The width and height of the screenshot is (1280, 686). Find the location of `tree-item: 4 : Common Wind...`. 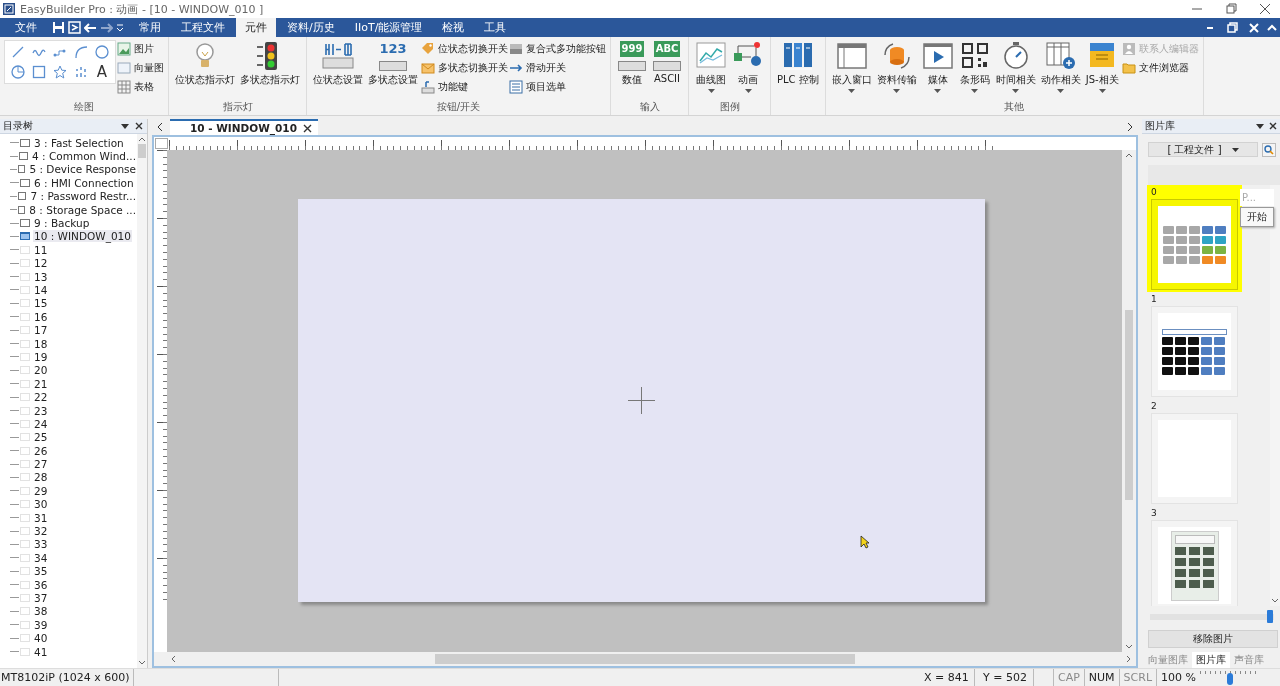

tree-item: 4 : Common Wind... is located at coordinates (84, 156).